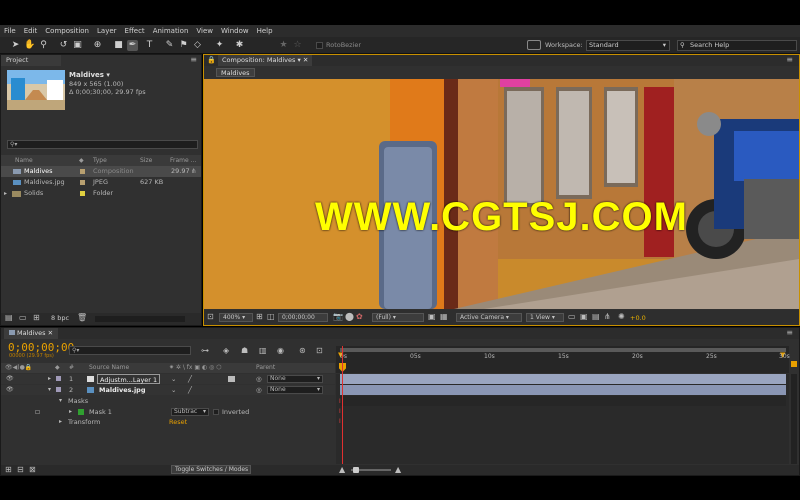 The height and width of the screenshot is (500, 800). I want to click on in-out-icon: ⊠, so click(32, 470).